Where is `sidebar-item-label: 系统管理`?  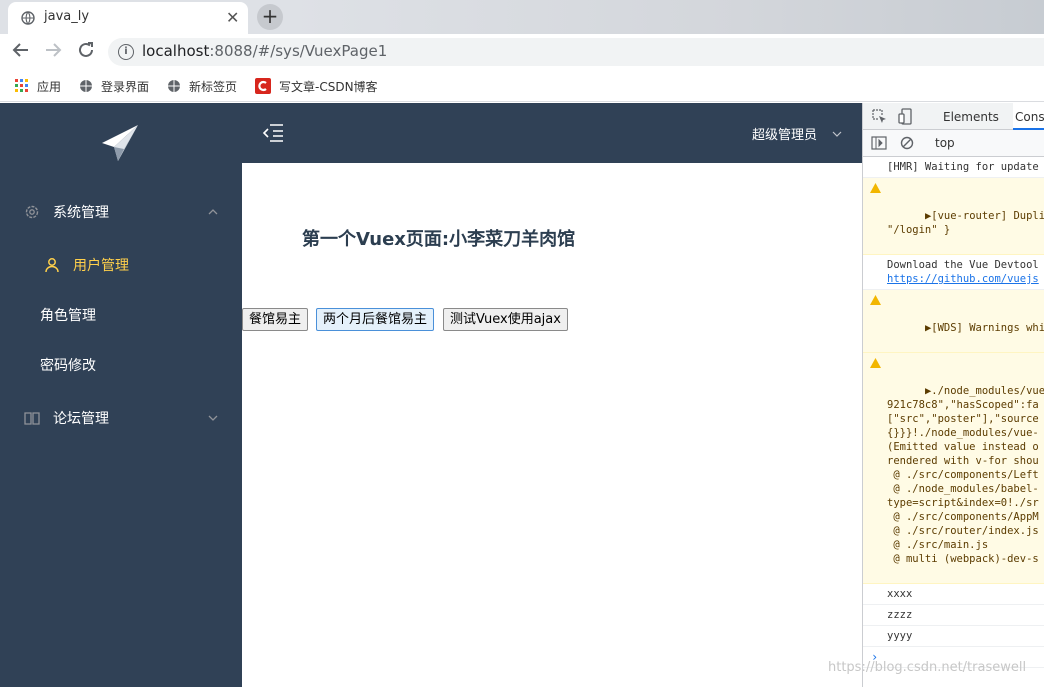
sidebar-item-label: 系统管理 is located at coordinates (81, 213).